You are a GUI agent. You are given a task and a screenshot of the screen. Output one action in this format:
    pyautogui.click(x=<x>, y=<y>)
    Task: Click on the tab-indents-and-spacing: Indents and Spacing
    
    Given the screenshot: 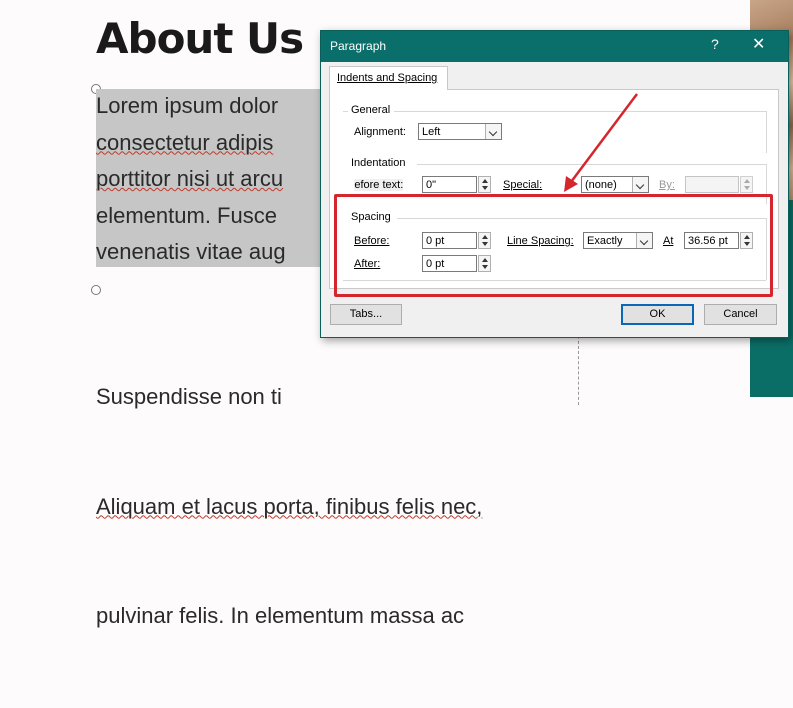 What is the action you would take?
    pyautogui.click(x=388, y=78)
    